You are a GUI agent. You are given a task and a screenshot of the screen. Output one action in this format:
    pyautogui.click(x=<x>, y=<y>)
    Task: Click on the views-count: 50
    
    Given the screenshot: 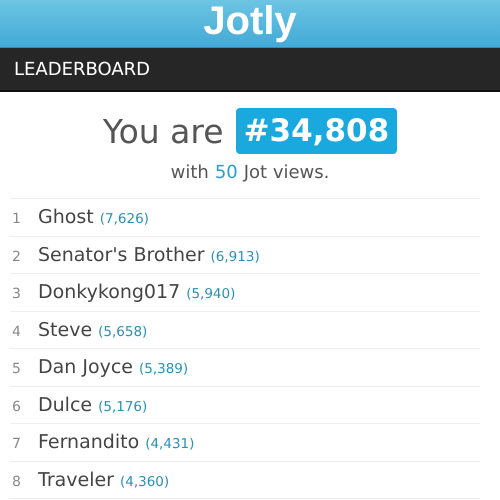 What is the action you would take?
    pyautogui.click(x=226, y=172)
    